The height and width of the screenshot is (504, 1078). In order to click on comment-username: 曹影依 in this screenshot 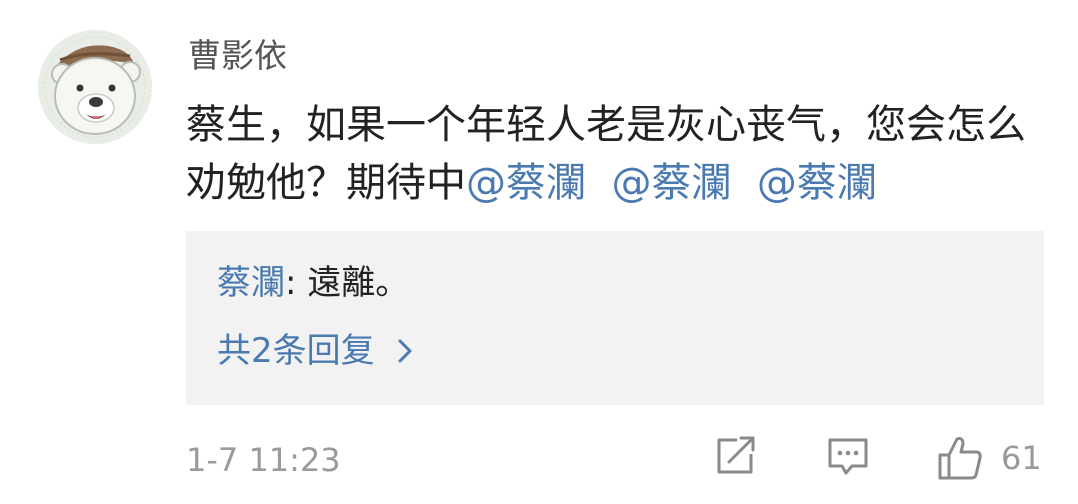, I will do `click(237, 56)`.